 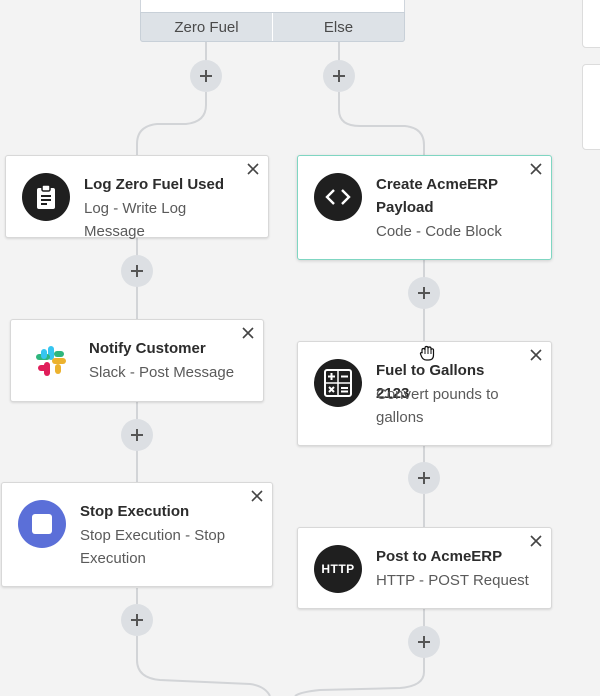 What do you see at coordinates (439, 556) in the screenshot?
I see `step-title: Post to AcmeERP` at bounding box center [439, 556].